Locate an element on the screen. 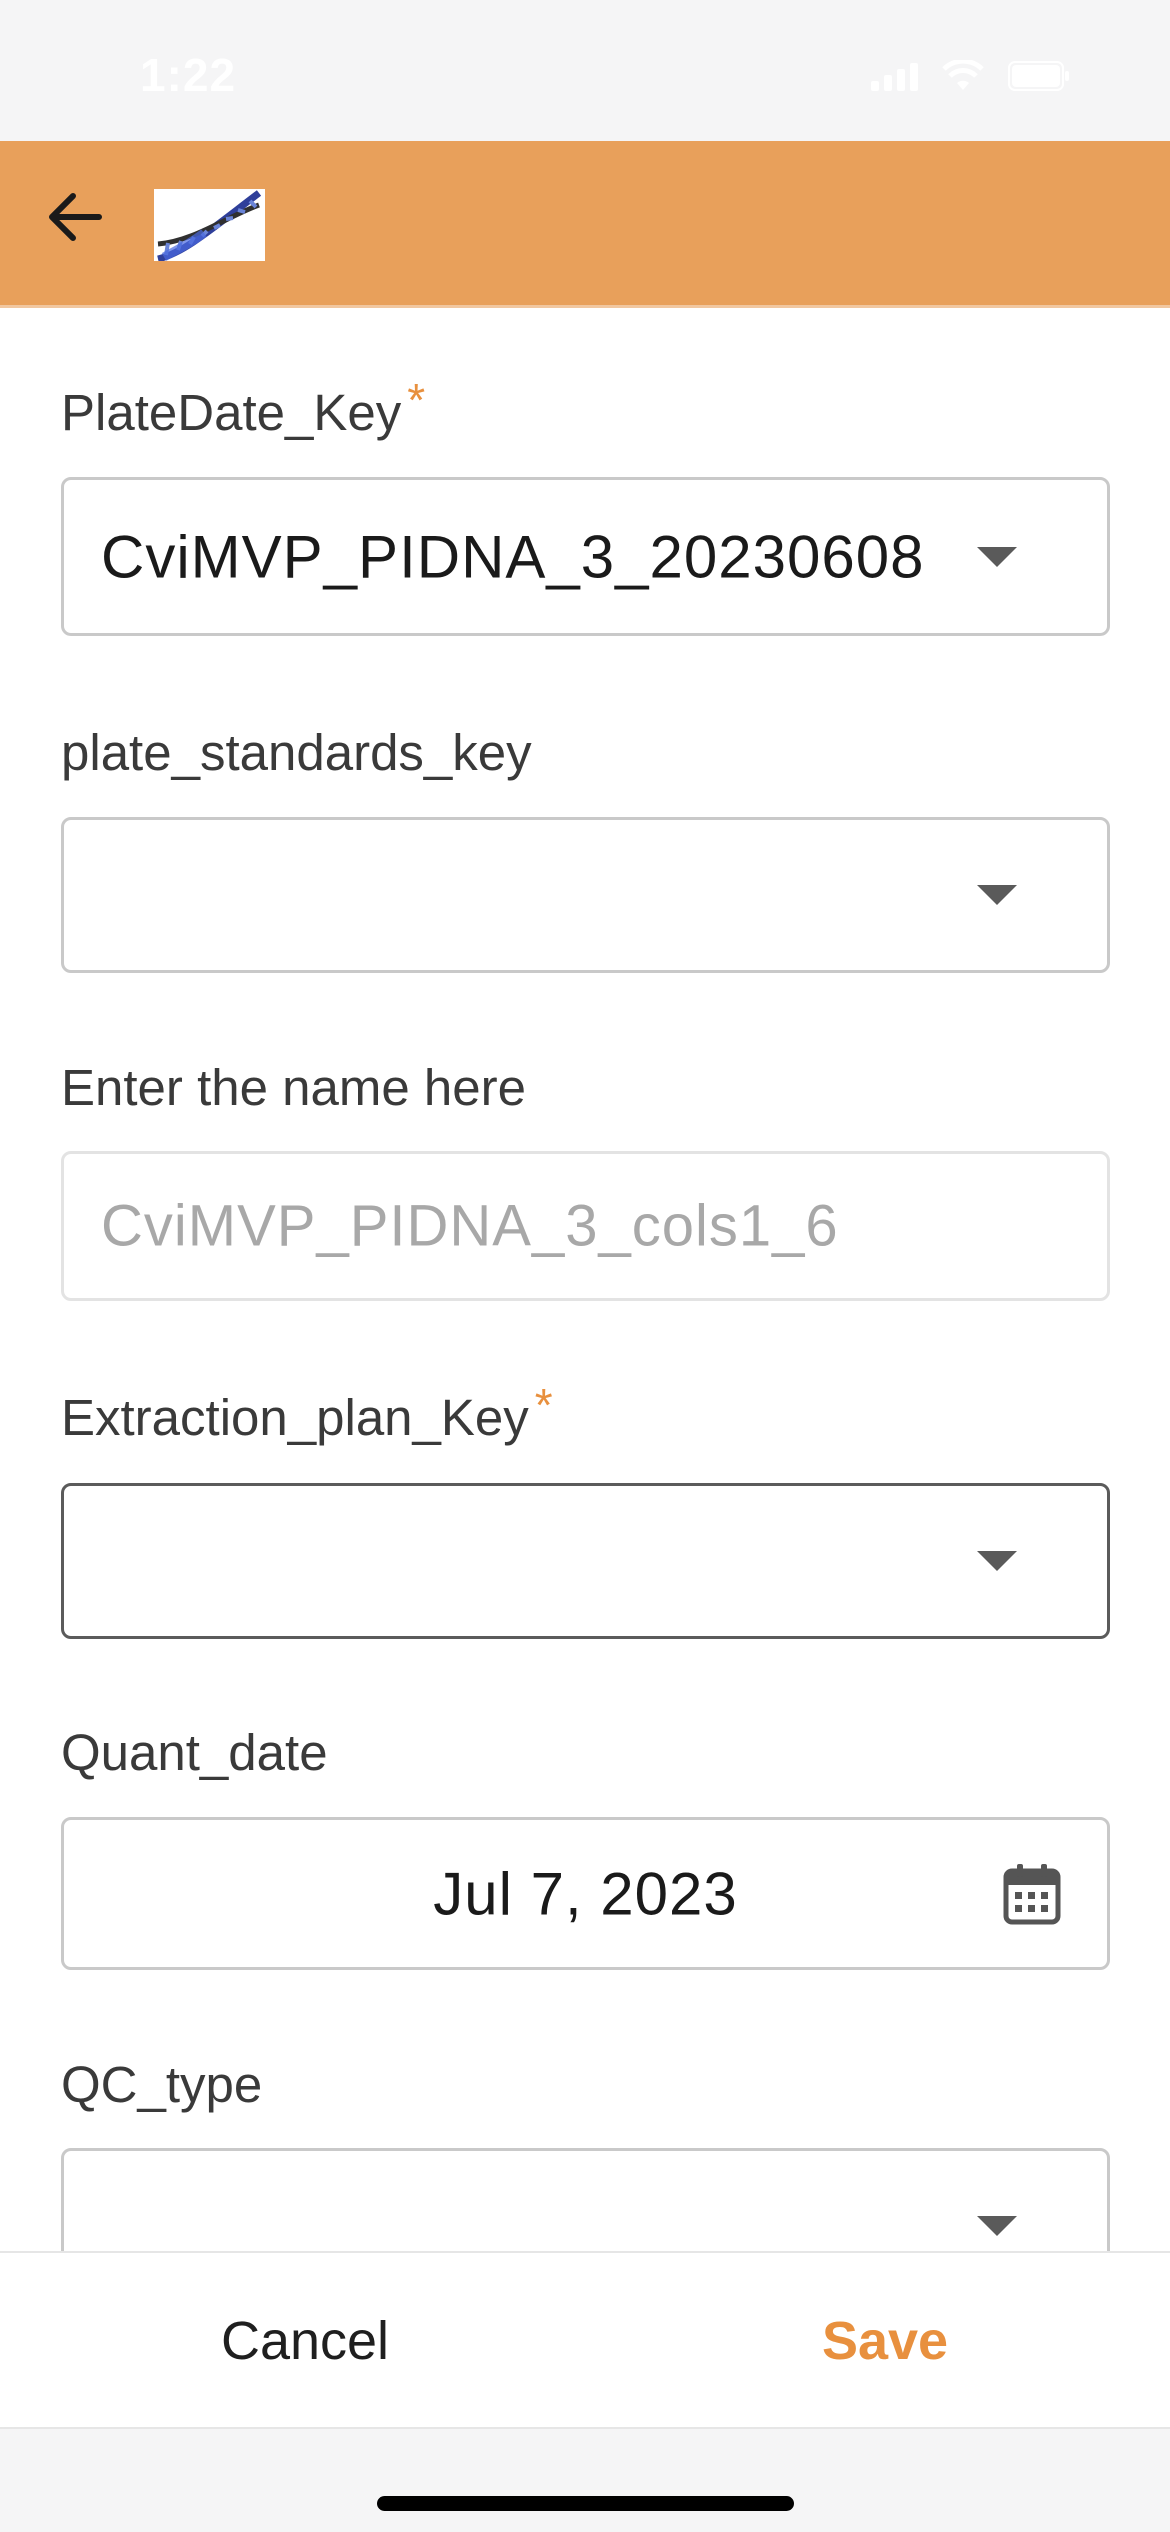 The height and width of the screenshot is (2532, 1170). dna-logo is located at coordinates (209, 225).